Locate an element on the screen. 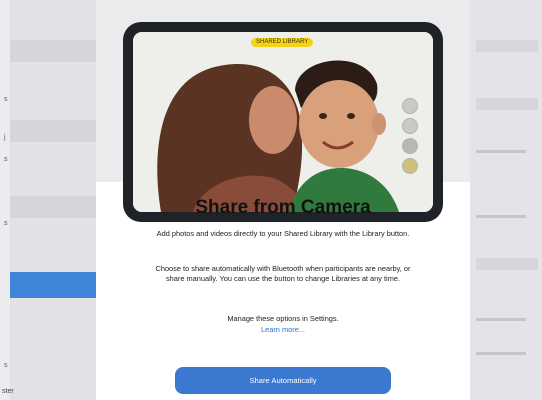  background-selected-row is located at coordinates (53, 285).